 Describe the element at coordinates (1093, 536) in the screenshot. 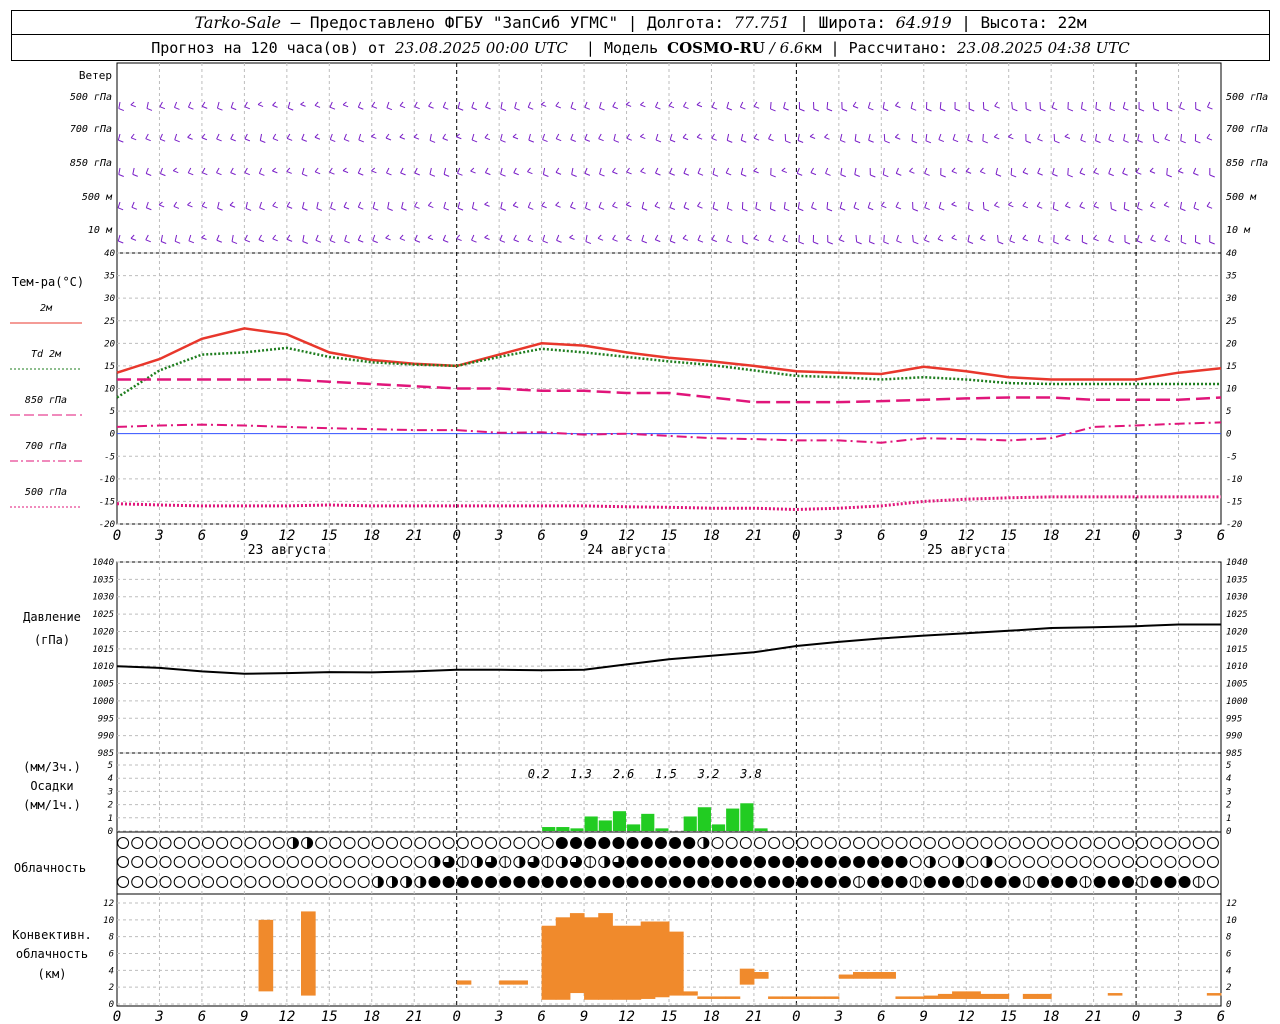

I see `hour-tick-label: 21` at that location.